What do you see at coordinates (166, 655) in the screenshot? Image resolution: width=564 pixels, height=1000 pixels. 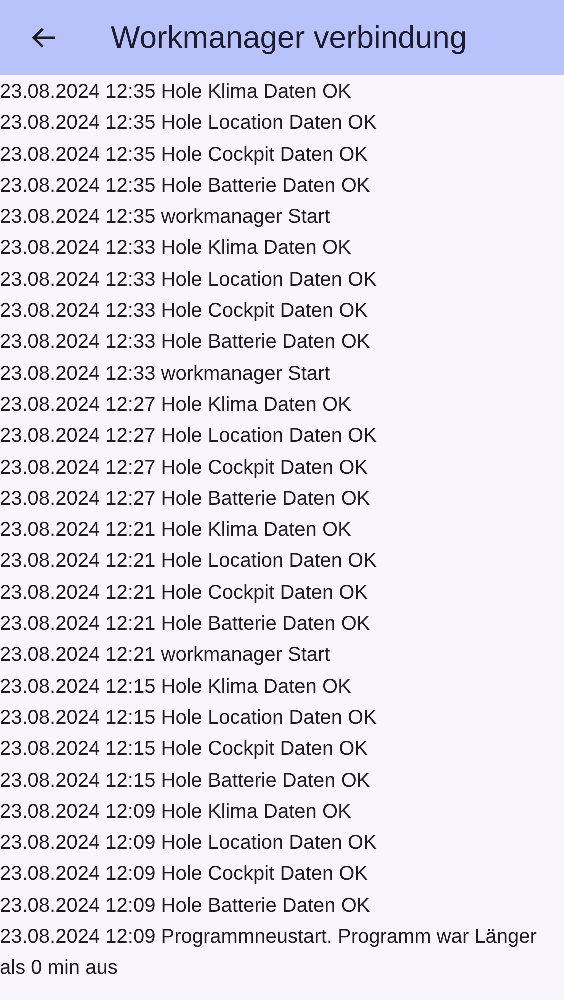 I see `log-entry: 23.08.2024 12:21 workmanager Start` at bounding box center [166, 655].